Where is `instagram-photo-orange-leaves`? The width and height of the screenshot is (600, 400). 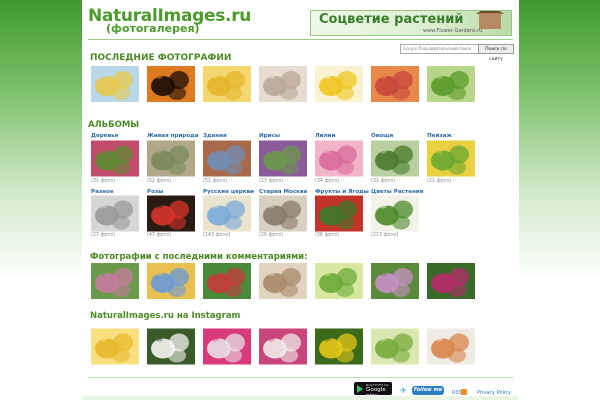
instagram-photo-orange-leaves is located at coordinates (451, 346).